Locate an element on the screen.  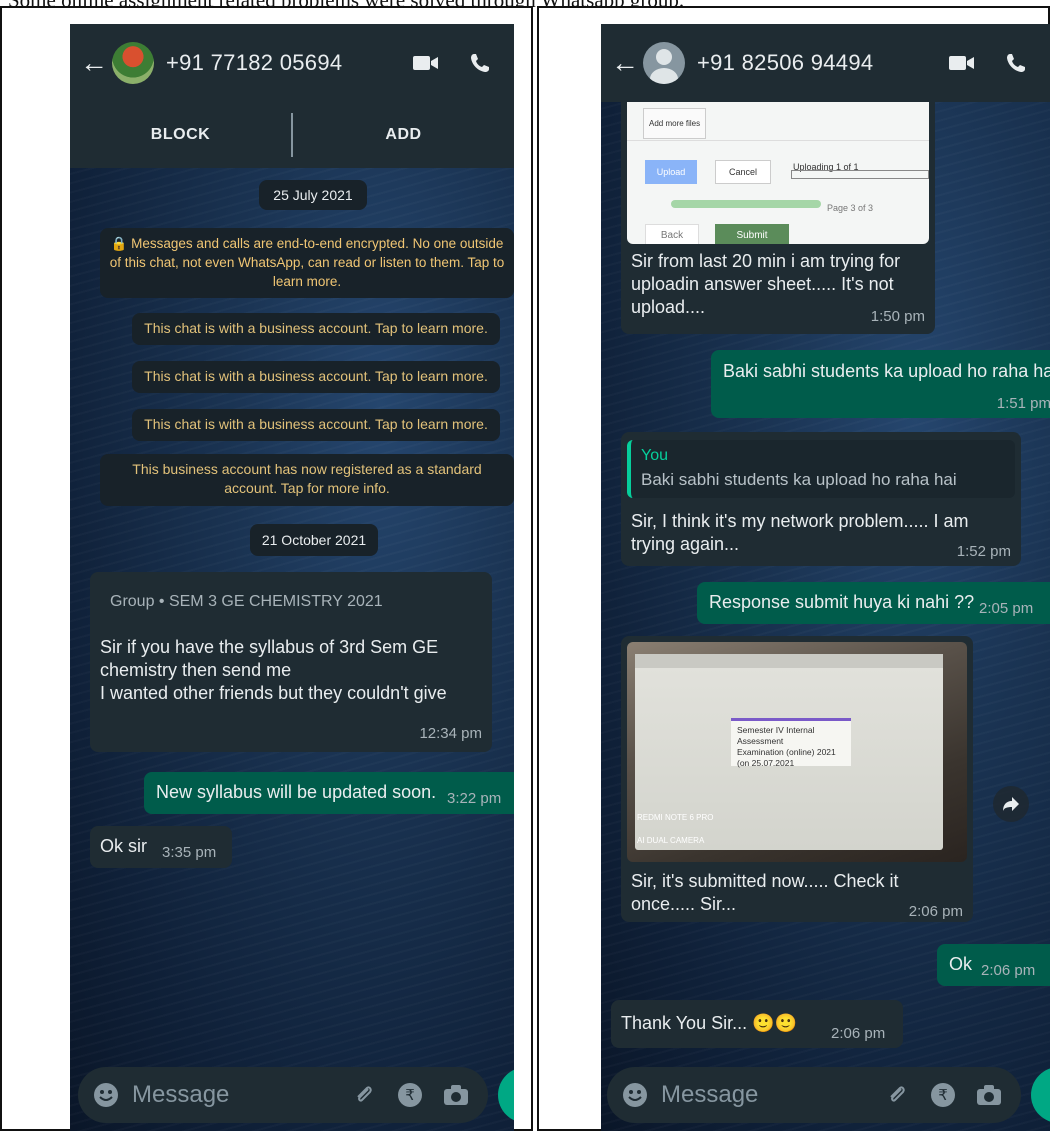
message-time: 1:51 pm is located at coordinates (1023, 403).